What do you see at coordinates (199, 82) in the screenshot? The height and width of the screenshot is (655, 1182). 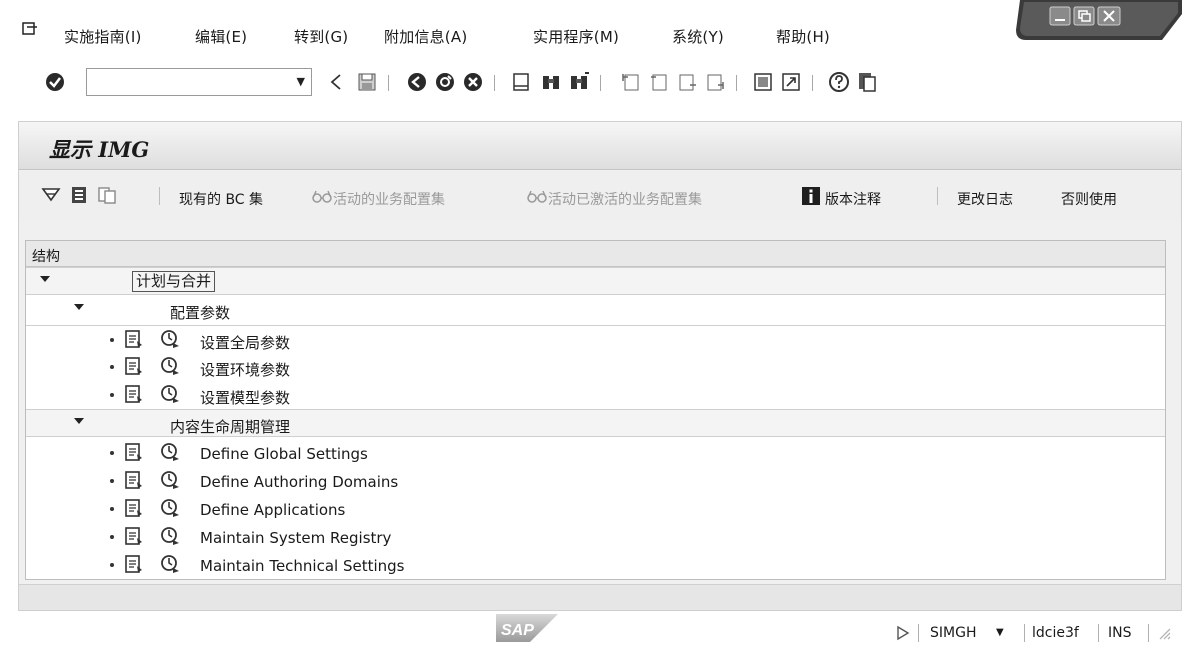 I see `command-field: ▼` at bounding box center [199, 82].